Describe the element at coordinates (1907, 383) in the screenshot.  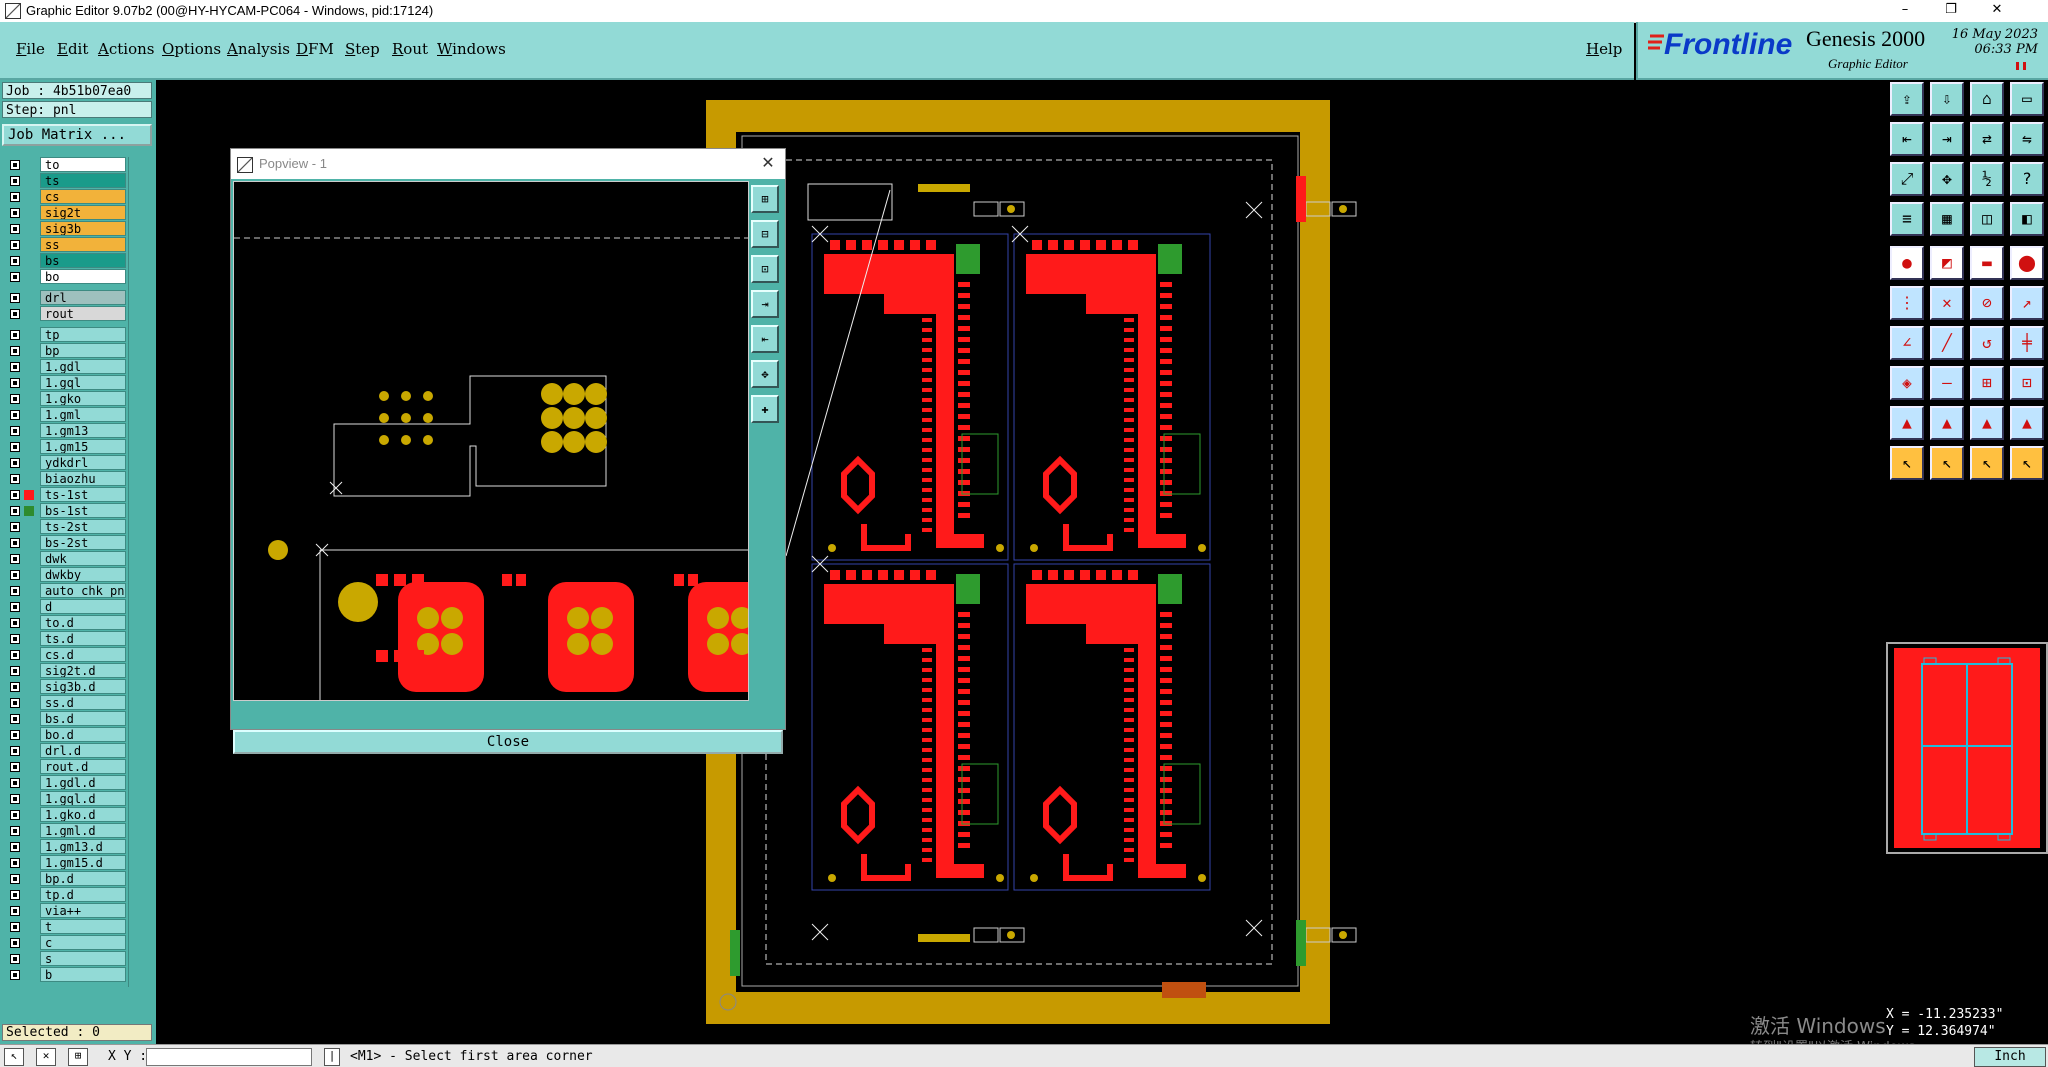
I see `copy-tool-icon: ◈` at that location.